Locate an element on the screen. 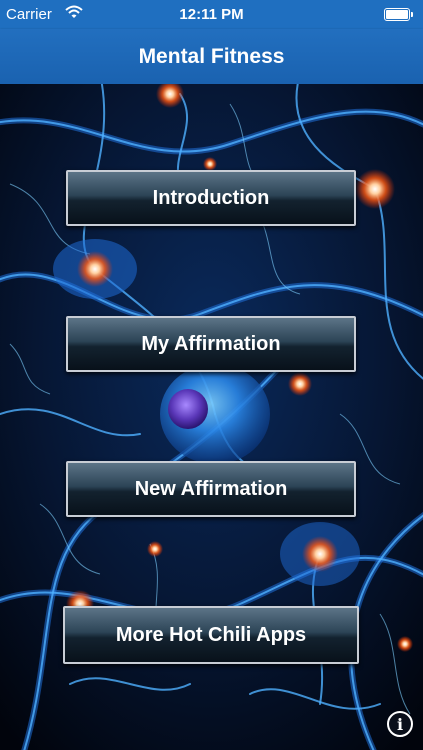 The width and height of the screenshot is (423, 750). new-affirmation-button-label: New Affirmation is located at coordinates (211, 488).